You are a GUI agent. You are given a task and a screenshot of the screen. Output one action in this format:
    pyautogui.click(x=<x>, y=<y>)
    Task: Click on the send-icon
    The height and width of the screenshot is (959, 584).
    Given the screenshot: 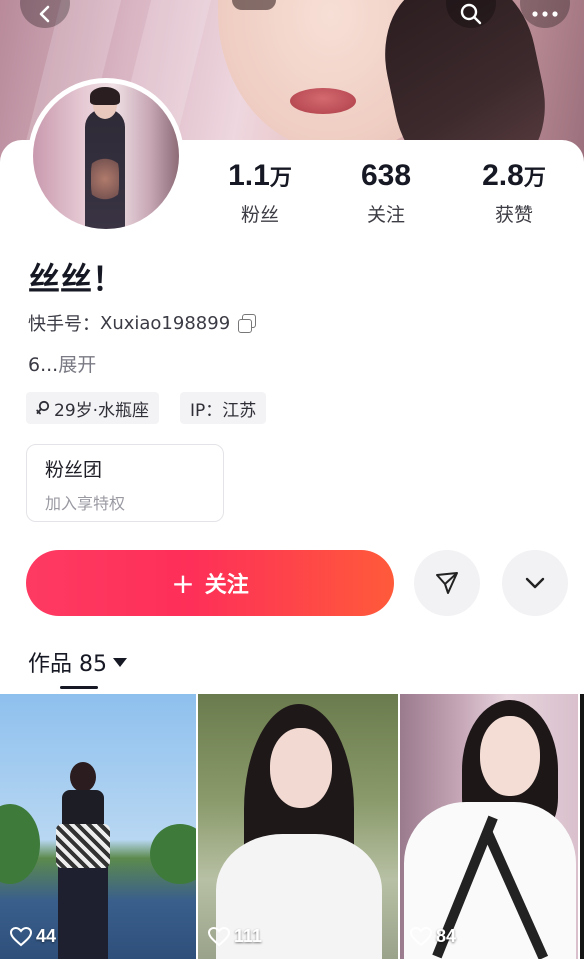 What is the action you would take?
    pyautogui.click(x=447, y=583)
    